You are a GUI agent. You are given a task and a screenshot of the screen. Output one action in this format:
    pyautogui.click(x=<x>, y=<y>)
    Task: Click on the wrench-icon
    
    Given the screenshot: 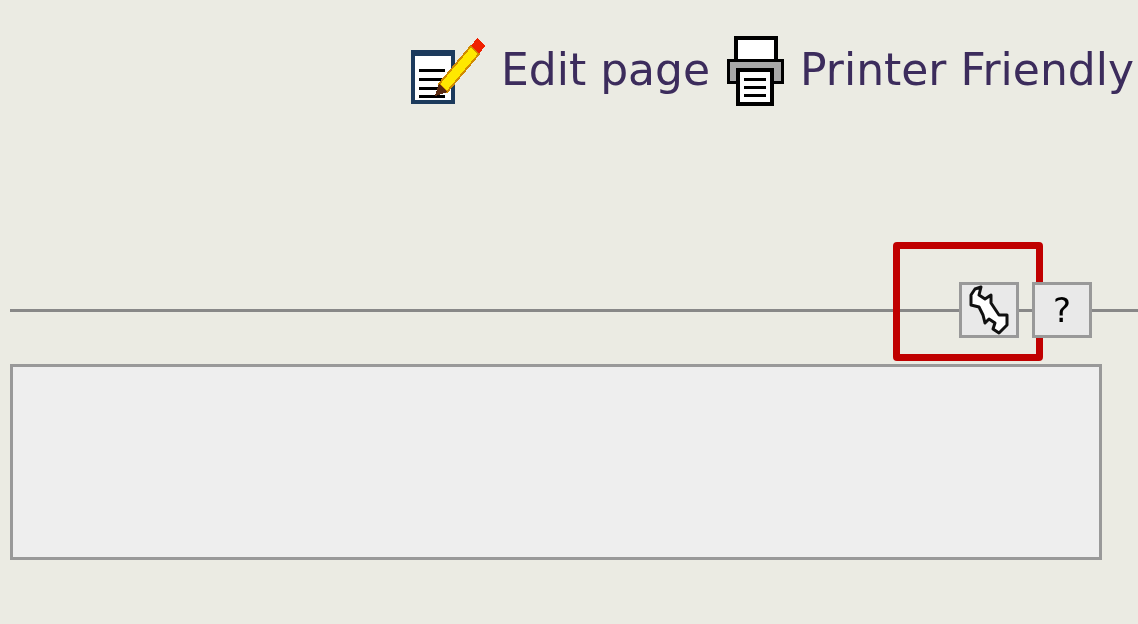 What is the action you would take?
    pyautogui.click(x=989, y=310)
    